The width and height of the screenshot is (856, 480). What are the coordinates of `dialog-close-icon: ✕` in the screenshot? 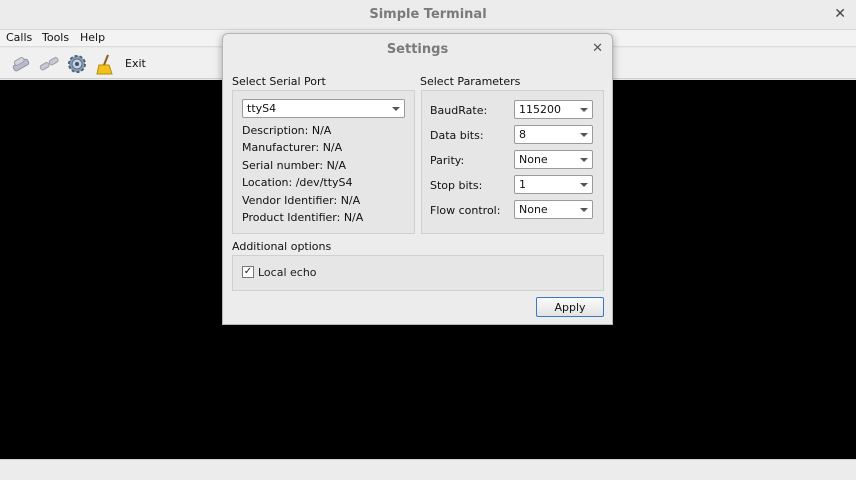 It's located at (597, 48).